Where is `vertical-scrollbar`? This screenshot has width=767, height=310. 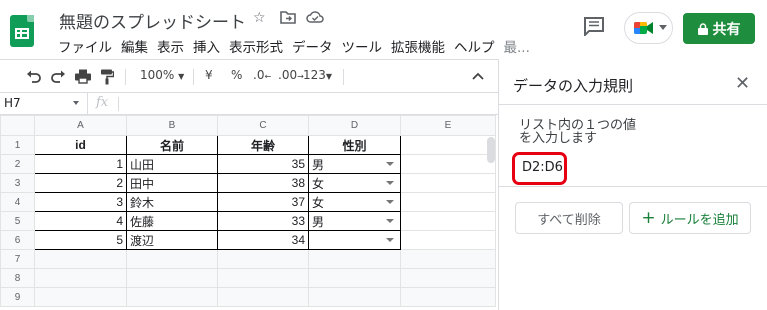
vertical-scrollbar is located at coordinates (491, 150).